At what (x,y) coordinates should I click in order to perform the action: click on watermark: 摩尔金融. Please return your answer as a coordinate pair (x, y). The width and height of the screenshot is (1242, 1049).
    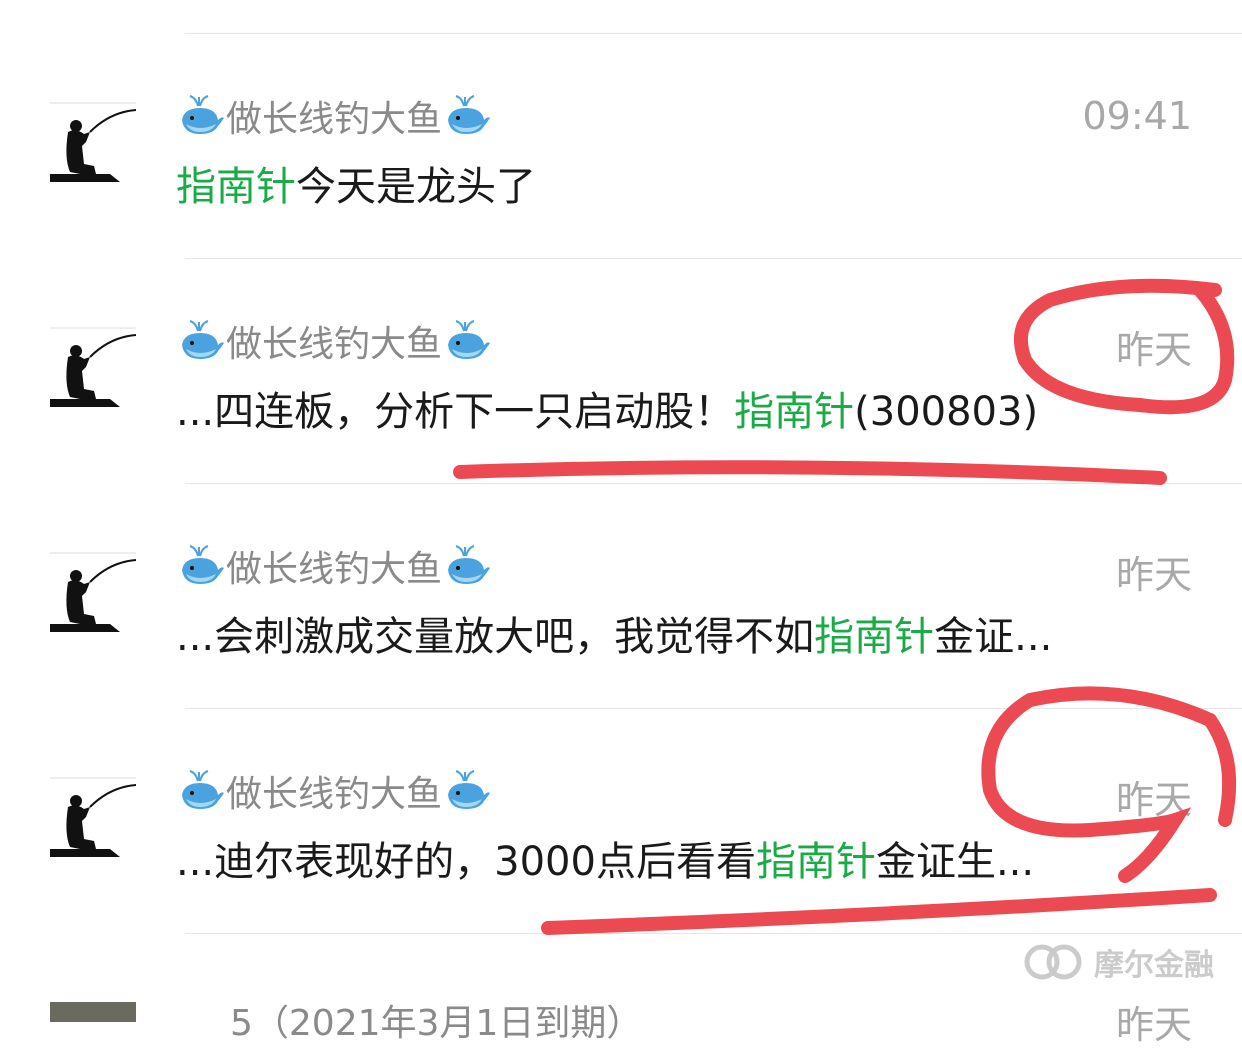
    Looking at the image, I should click on (1118, 962).